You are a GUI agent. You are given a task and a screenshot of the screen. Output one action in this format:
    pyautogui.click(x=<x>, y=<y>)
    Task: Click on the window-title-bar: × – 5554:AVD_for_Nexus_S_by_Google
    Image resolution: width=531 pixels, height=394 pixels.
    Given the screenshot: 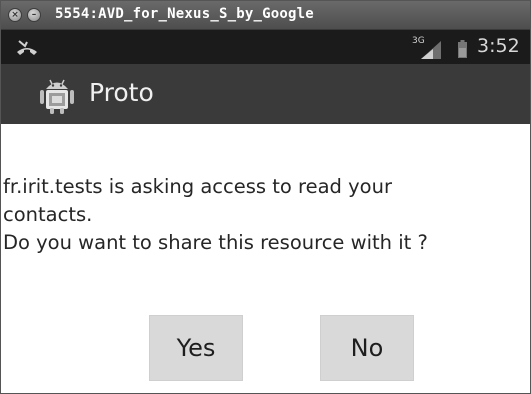 What is the action you would take?
    pyautogui.click(x=265, y=15)
    